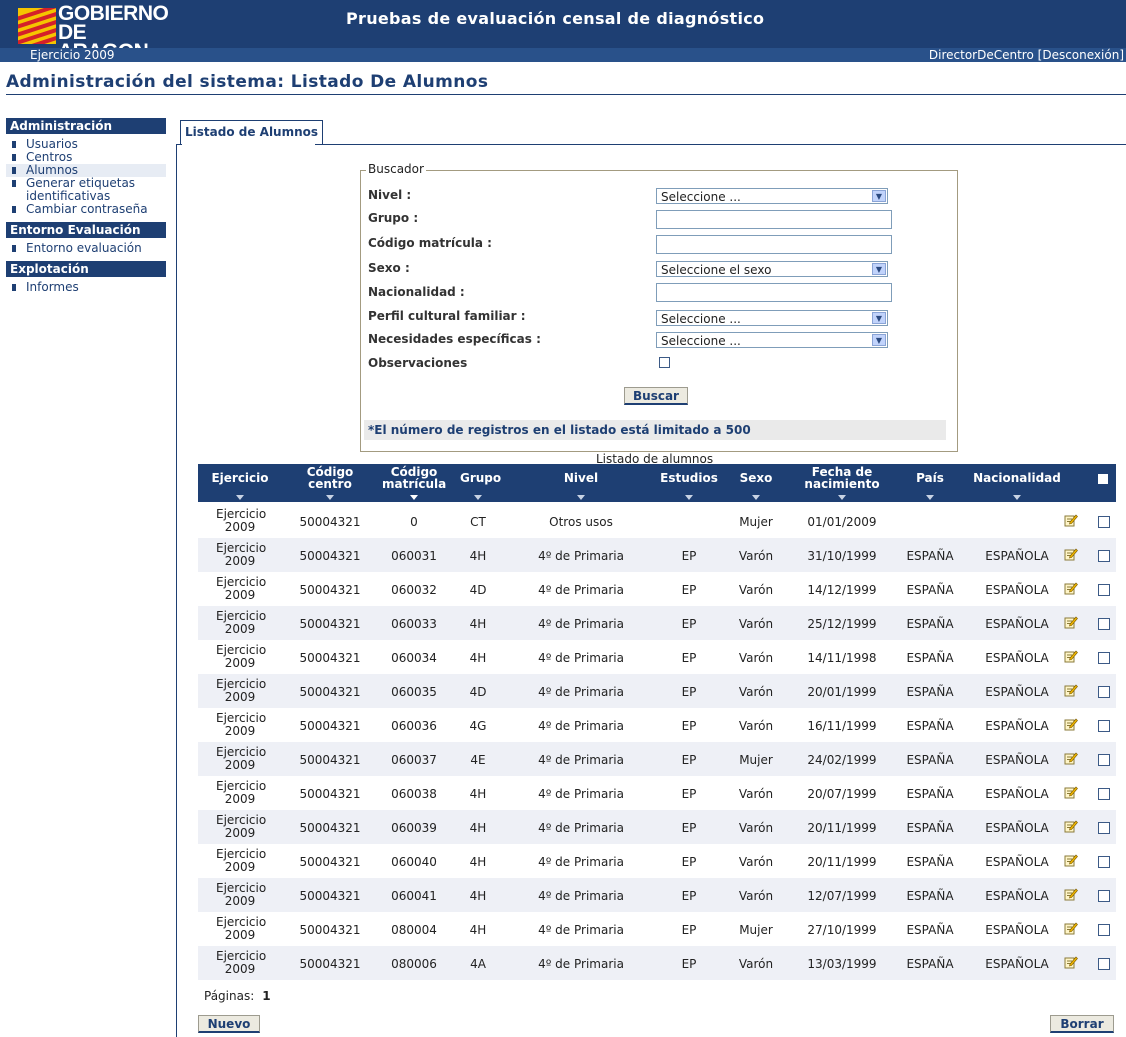 Image resolution: width=1126 pixels, height=1037 pixels. I want to click on sidebar-item-informes: Informes, so click(86, 287).